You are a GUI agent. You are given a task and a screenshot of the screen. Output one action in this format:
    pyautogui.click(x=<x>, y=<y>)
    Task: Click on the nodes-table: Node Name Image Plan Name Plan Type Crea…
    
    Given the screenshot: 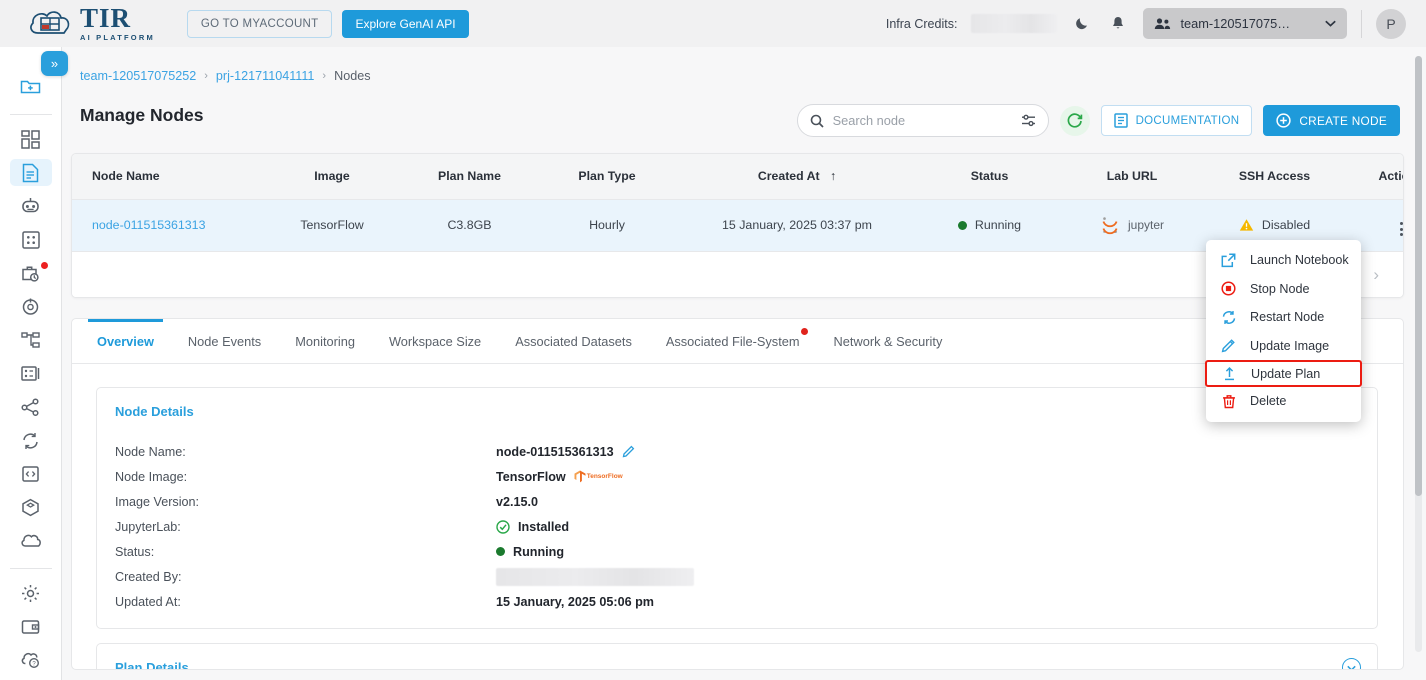 What is the action you would take?
    pyautogui.click(x=737, y=203)
    